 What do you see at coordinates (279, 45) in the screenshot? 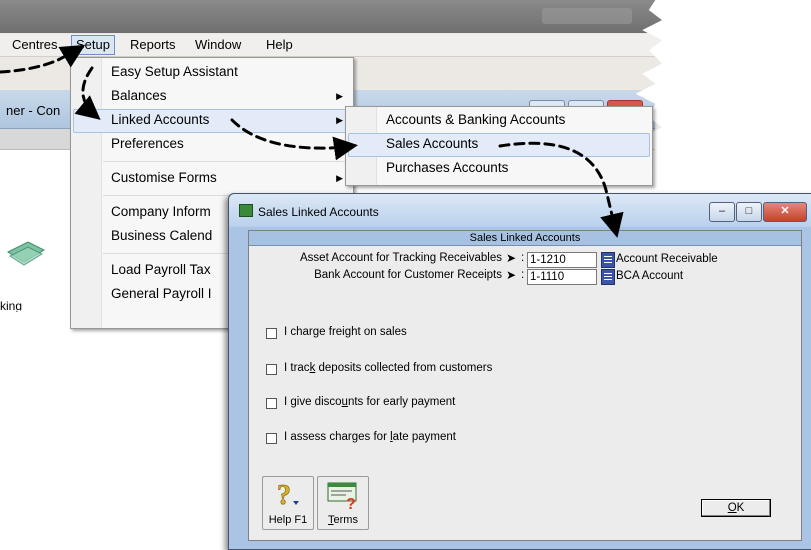
I see `menu-help: Help` at bounding box center [279, 45].